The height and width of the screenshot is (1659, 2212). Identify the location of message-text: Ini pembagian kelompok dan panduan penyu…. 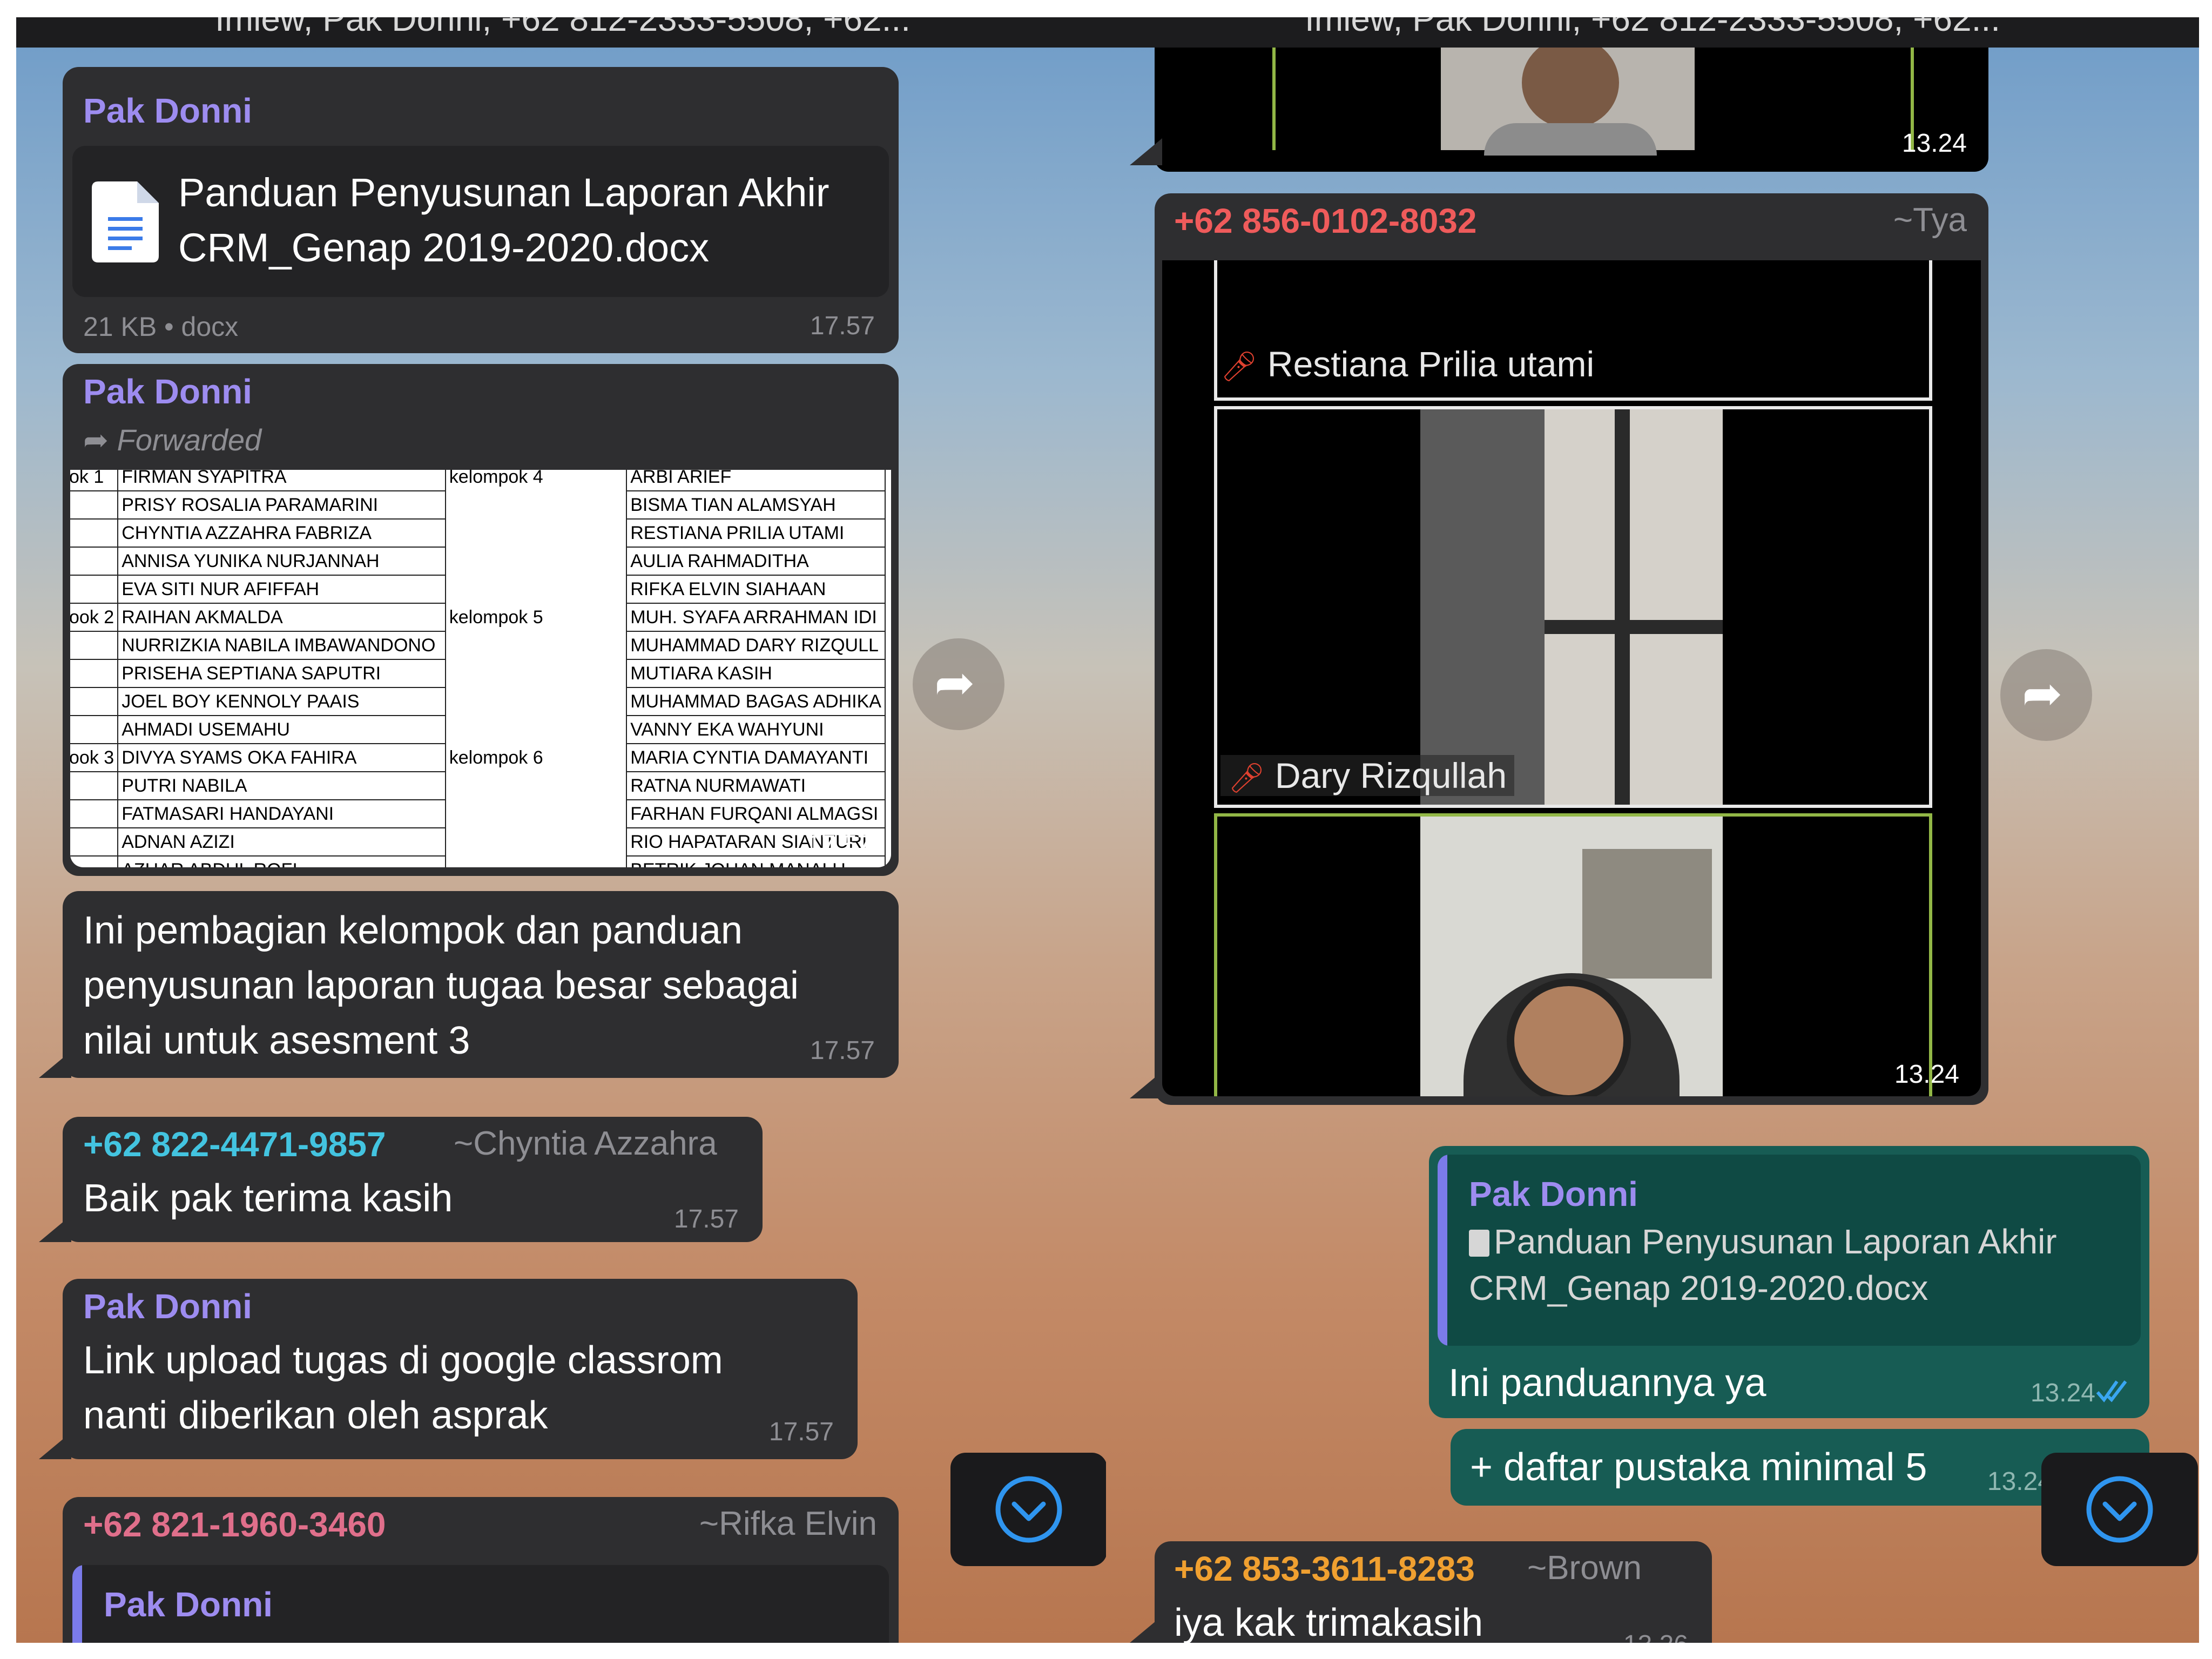
(441, 985).